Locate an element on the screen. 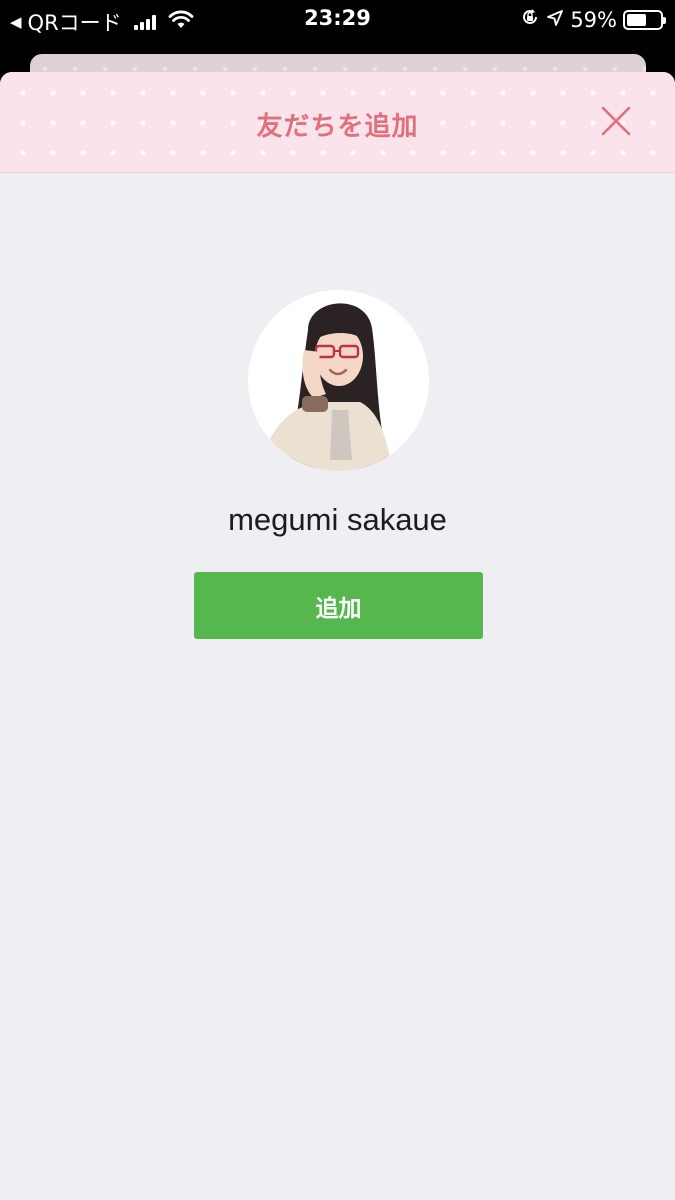 The height and width of the screenshot is (1200, 675). avatar is located at coordinates (338, 380).